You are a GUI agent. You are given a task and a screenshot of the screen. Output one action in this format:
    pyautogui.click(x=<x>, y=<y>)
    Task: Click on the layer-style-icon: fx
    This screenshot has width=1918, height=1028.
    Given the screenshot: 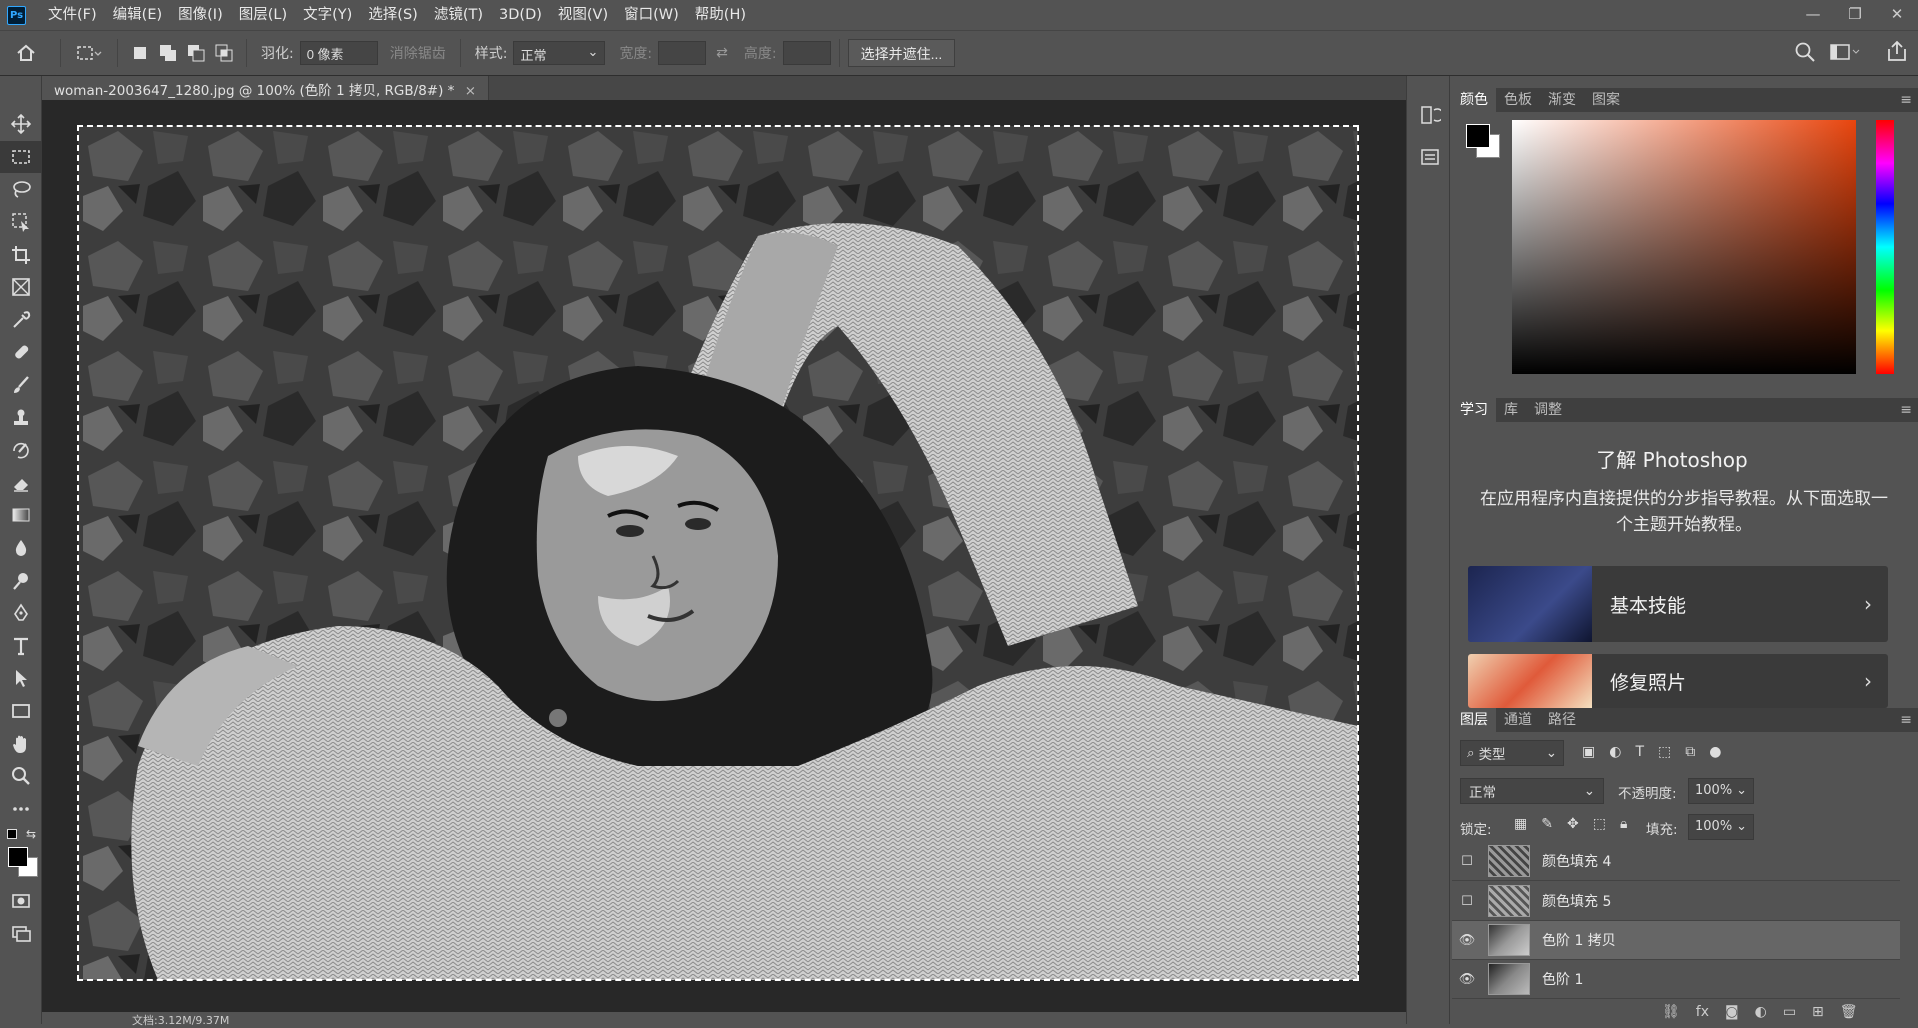 What is the action you would take?
    pyautogui.click(x=1702, y=1012)
    